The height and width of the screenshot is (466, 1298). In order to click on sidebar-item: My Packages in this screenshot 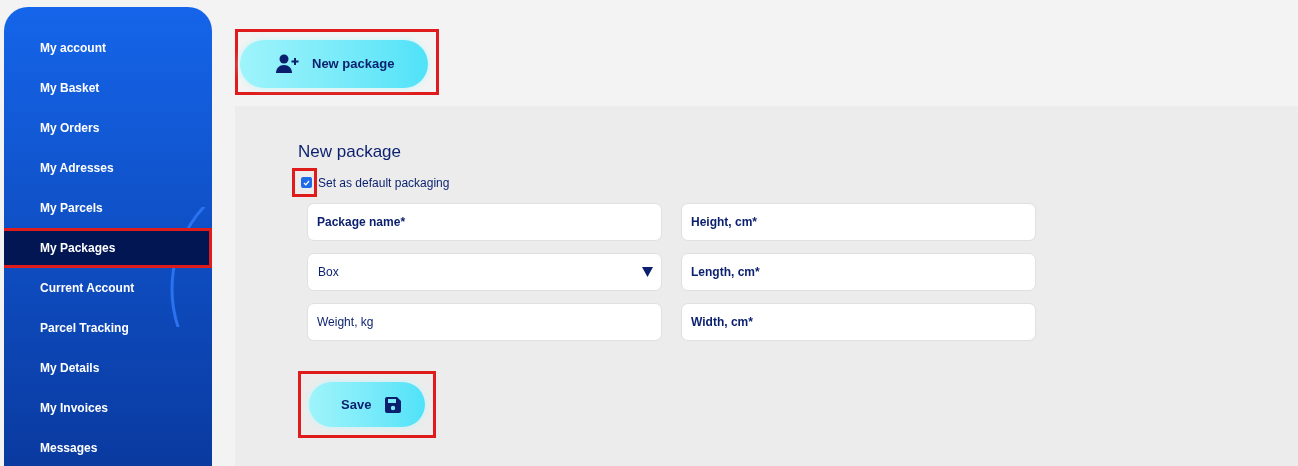, I will do `click(108, 248)`.